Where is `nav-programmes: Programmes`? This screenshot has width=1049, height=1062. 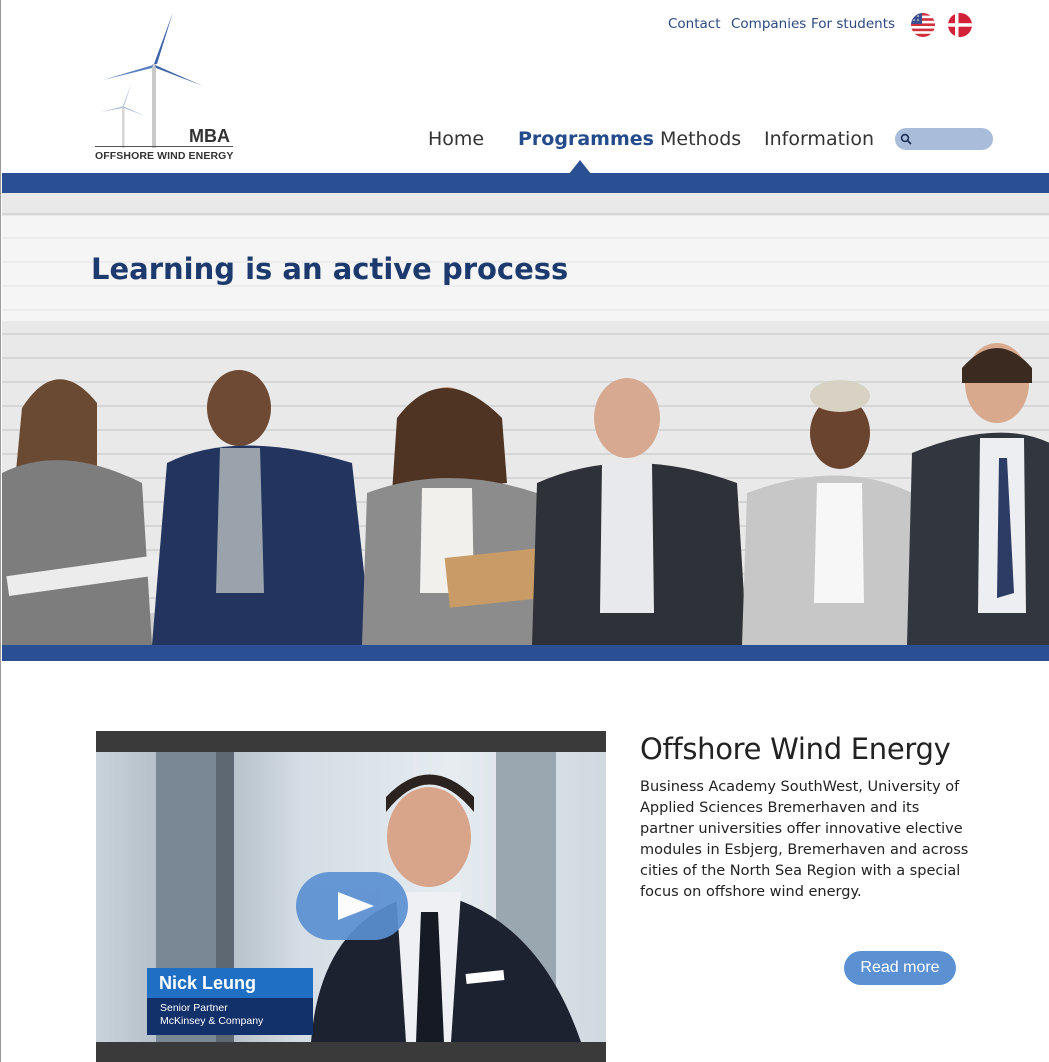
nav-programmes: Programmes is located at coordinates (586, 139).